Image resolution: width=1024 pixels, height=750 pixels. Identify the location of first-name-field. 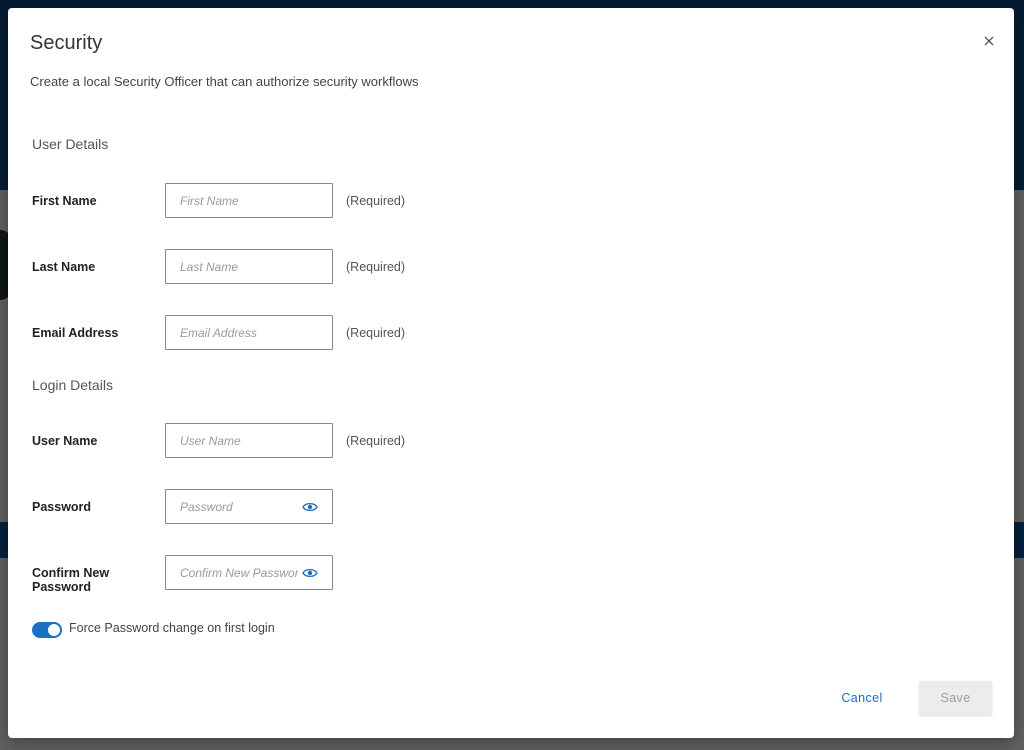
(249, 200).